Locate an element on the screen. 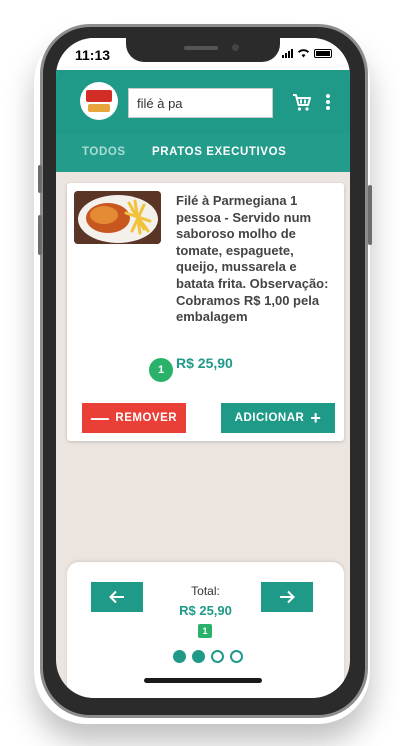 Image resolution: width=400 pixels, height=746 pixels. speaker is located at coordinates (201, 48).